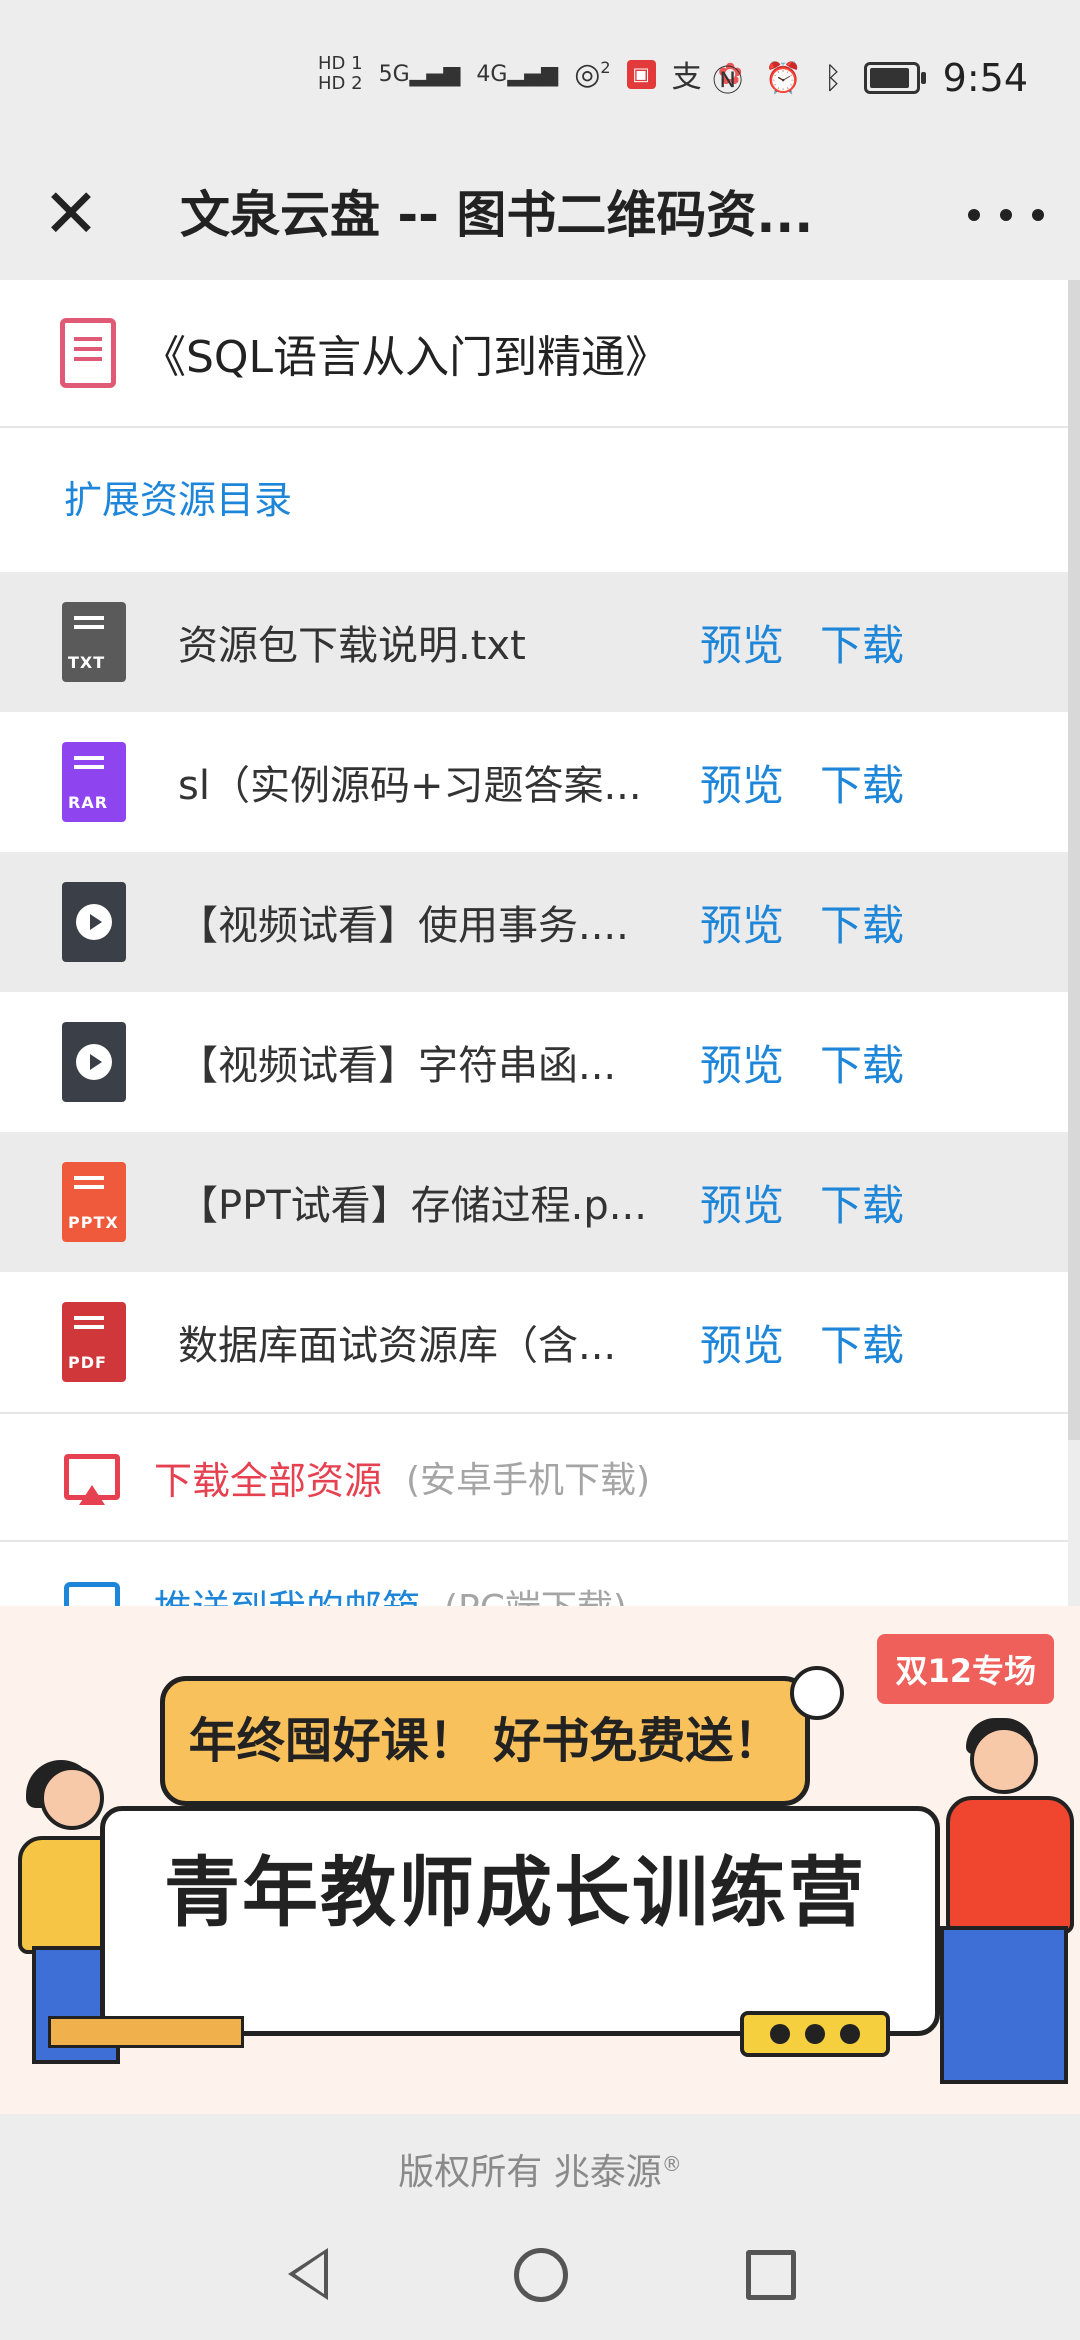  What do you see at coordinates (268, 1477) in the screenshot?
I see `download-all-link: 下载全部资源` at bounding box center [268, 1477].